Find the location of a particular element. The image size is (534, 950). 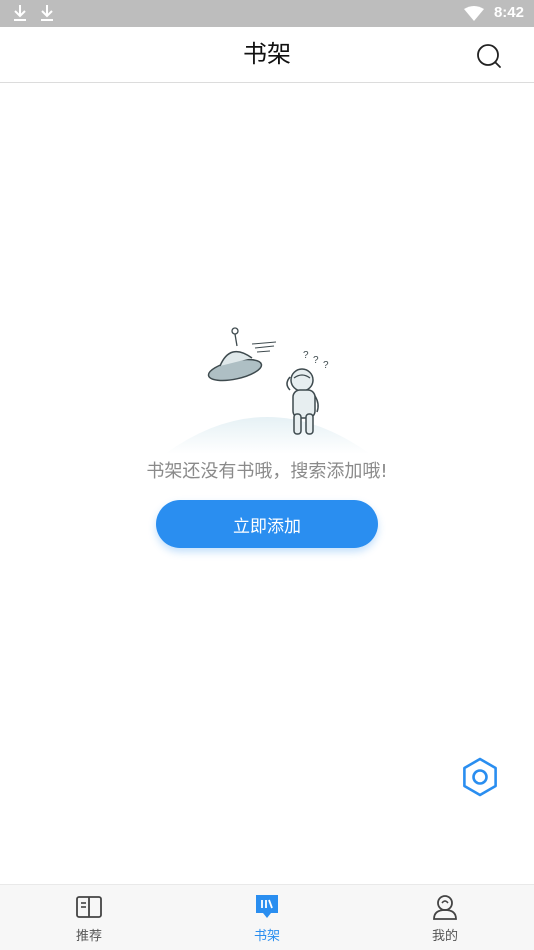

gear-icon is located at coordinates (480, 777).